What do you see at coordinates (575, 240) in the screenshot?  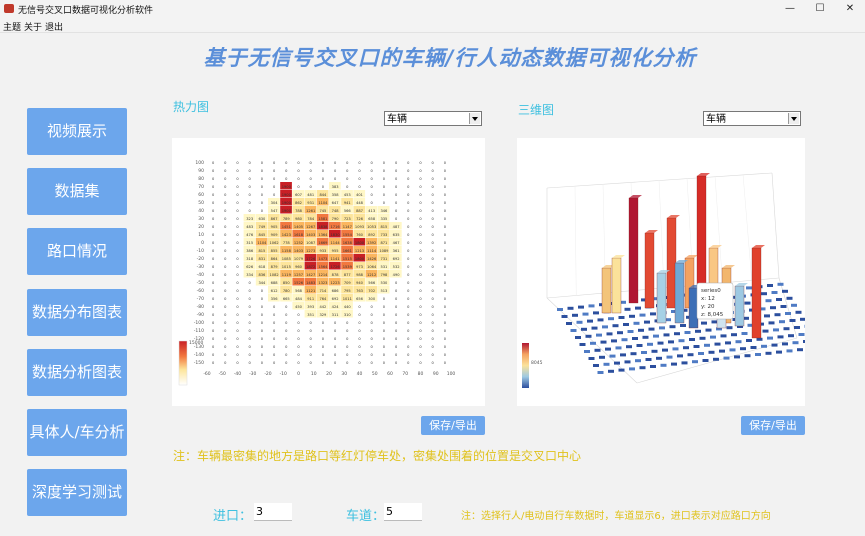 I see `grid-line` at bounding box center [575, 240].